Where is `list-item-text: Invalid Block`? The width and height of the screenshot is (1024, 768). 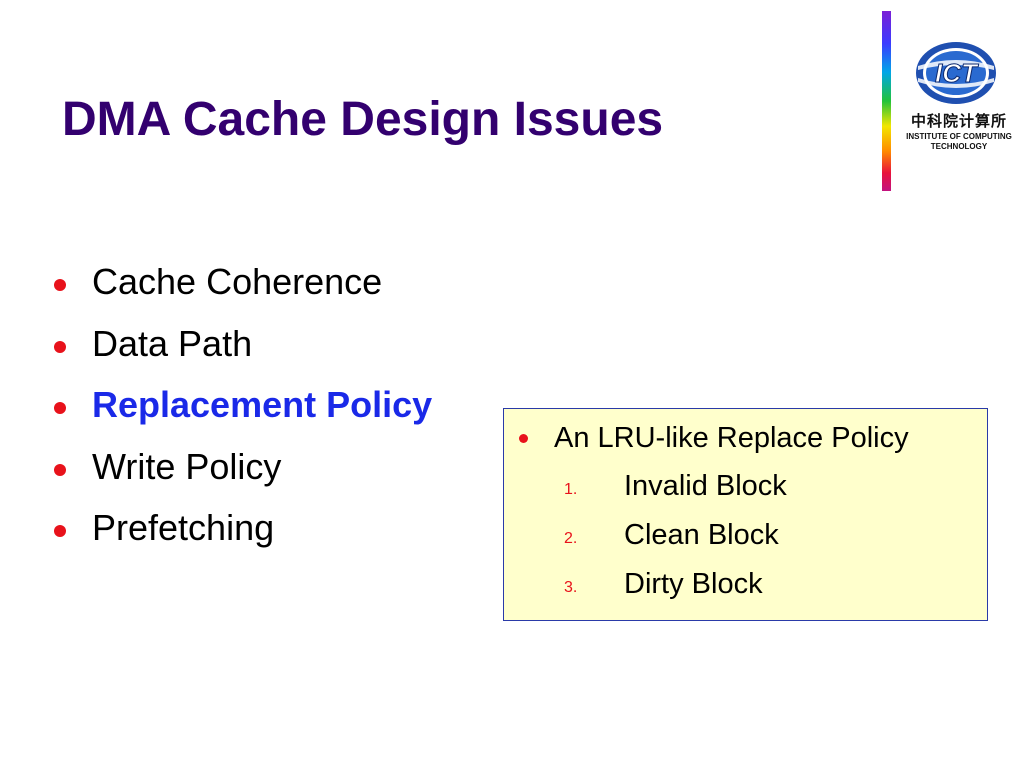 list-item-text: Invalid Block is located at coordinates (705, 486).